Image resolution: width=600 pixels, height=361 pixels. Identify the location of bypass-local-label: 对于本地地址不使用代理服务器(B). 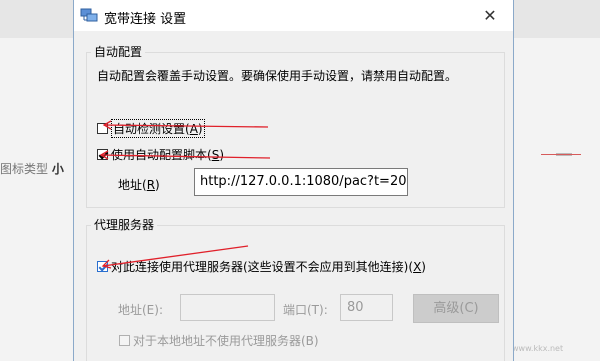
(226, 341).